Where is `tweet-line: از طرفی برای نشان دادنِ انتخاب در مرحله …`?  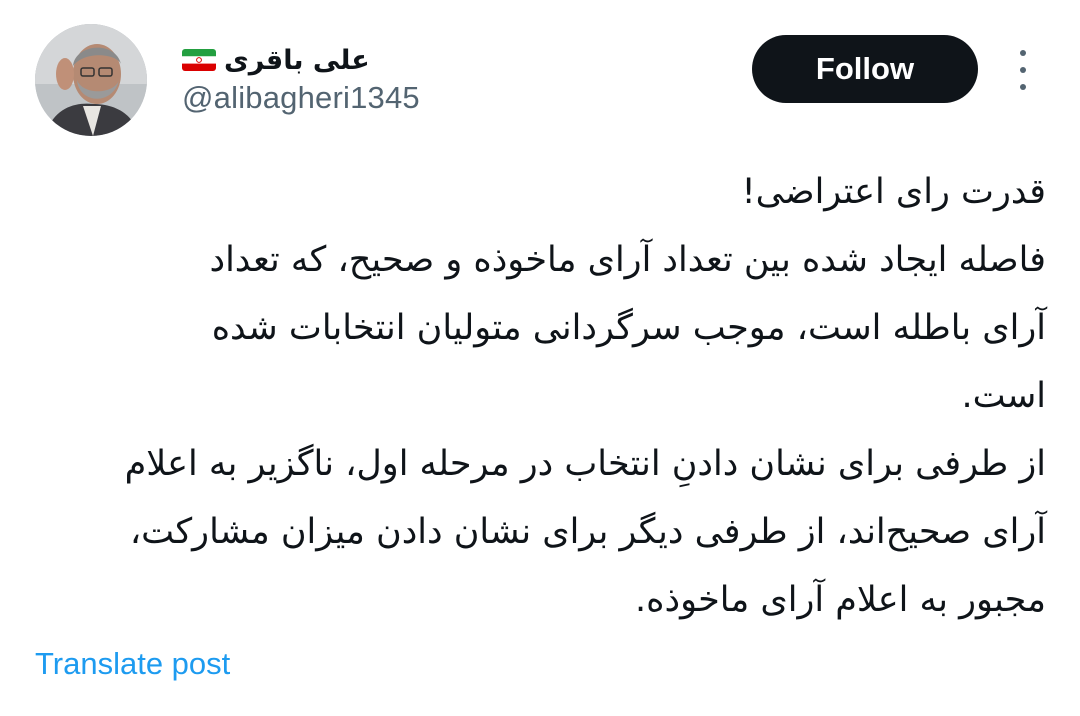 tweet-line: از طرفی برای نشان دادنِ انتخاب در مرحله … is located at coordinates (585, 464).